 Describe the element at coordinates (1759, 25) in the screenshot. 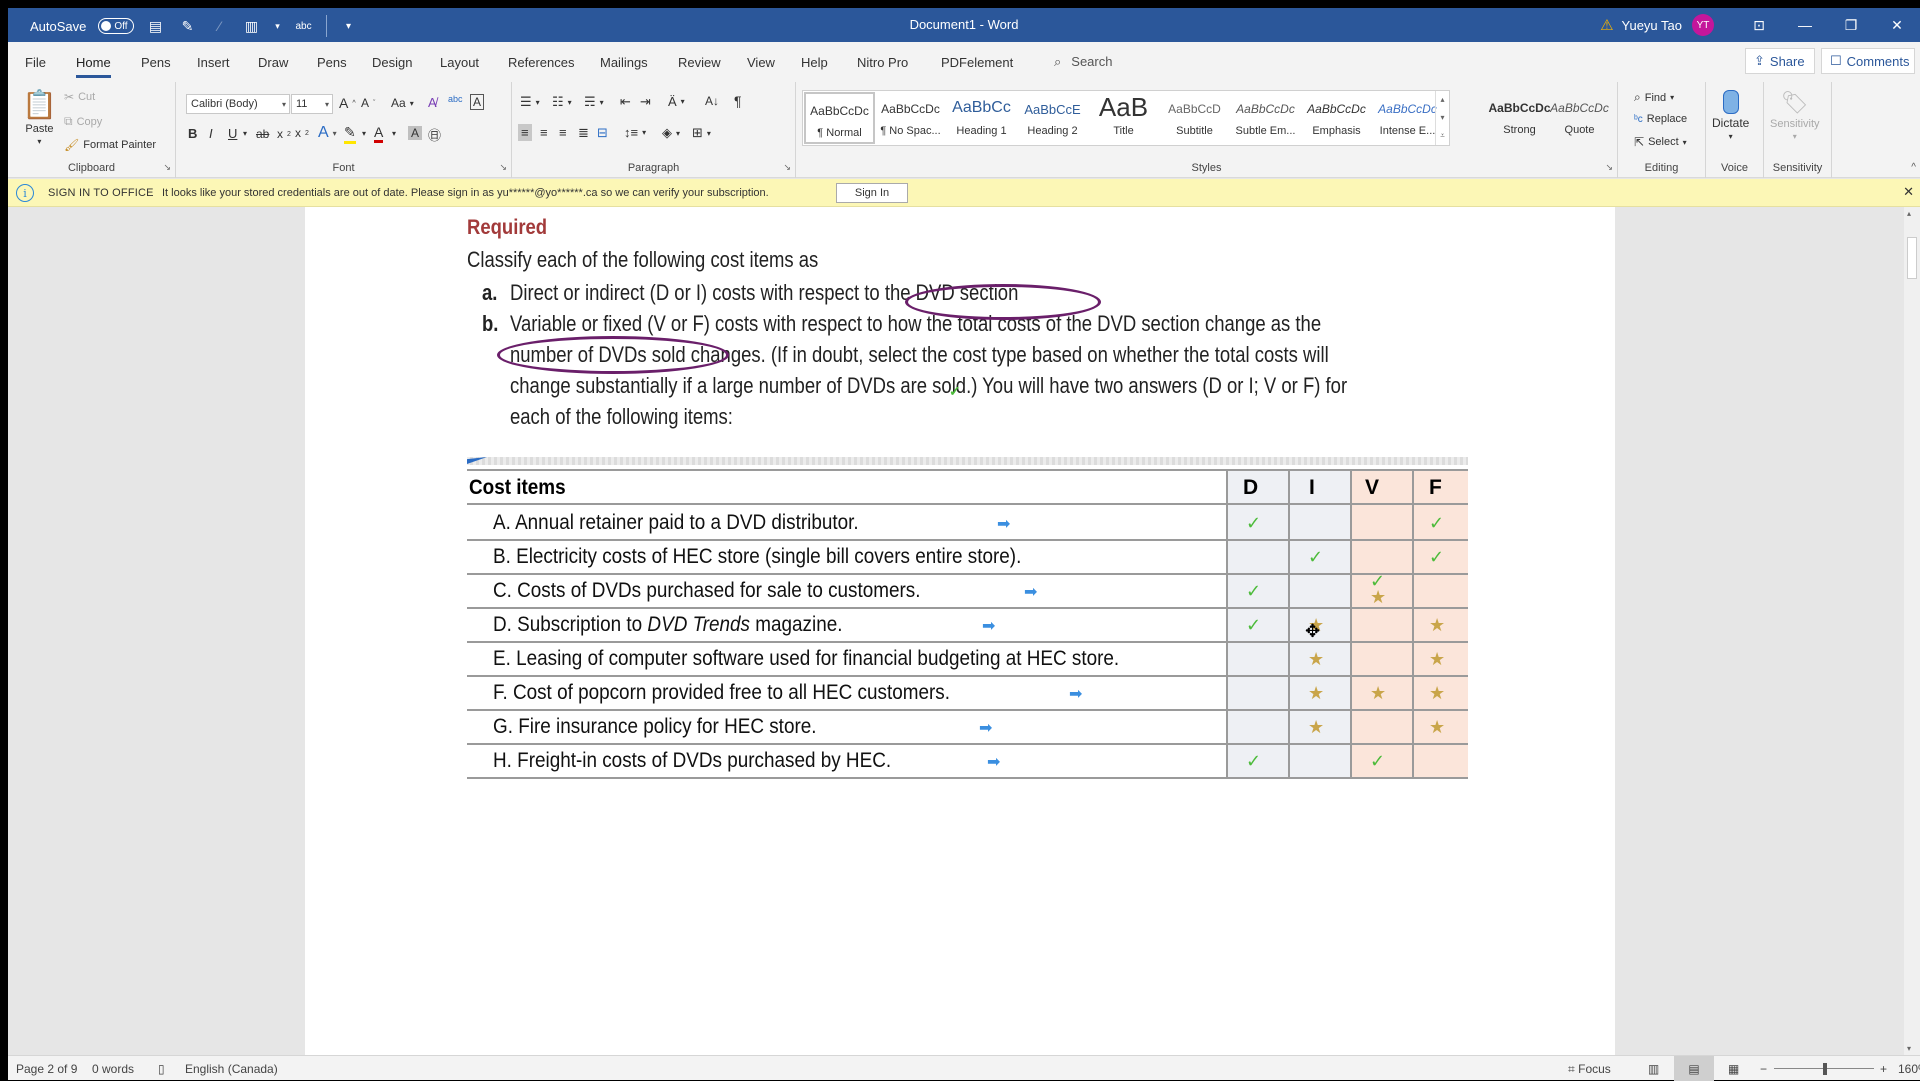

I see `ribbon-display-icon: ⊡` at that location.